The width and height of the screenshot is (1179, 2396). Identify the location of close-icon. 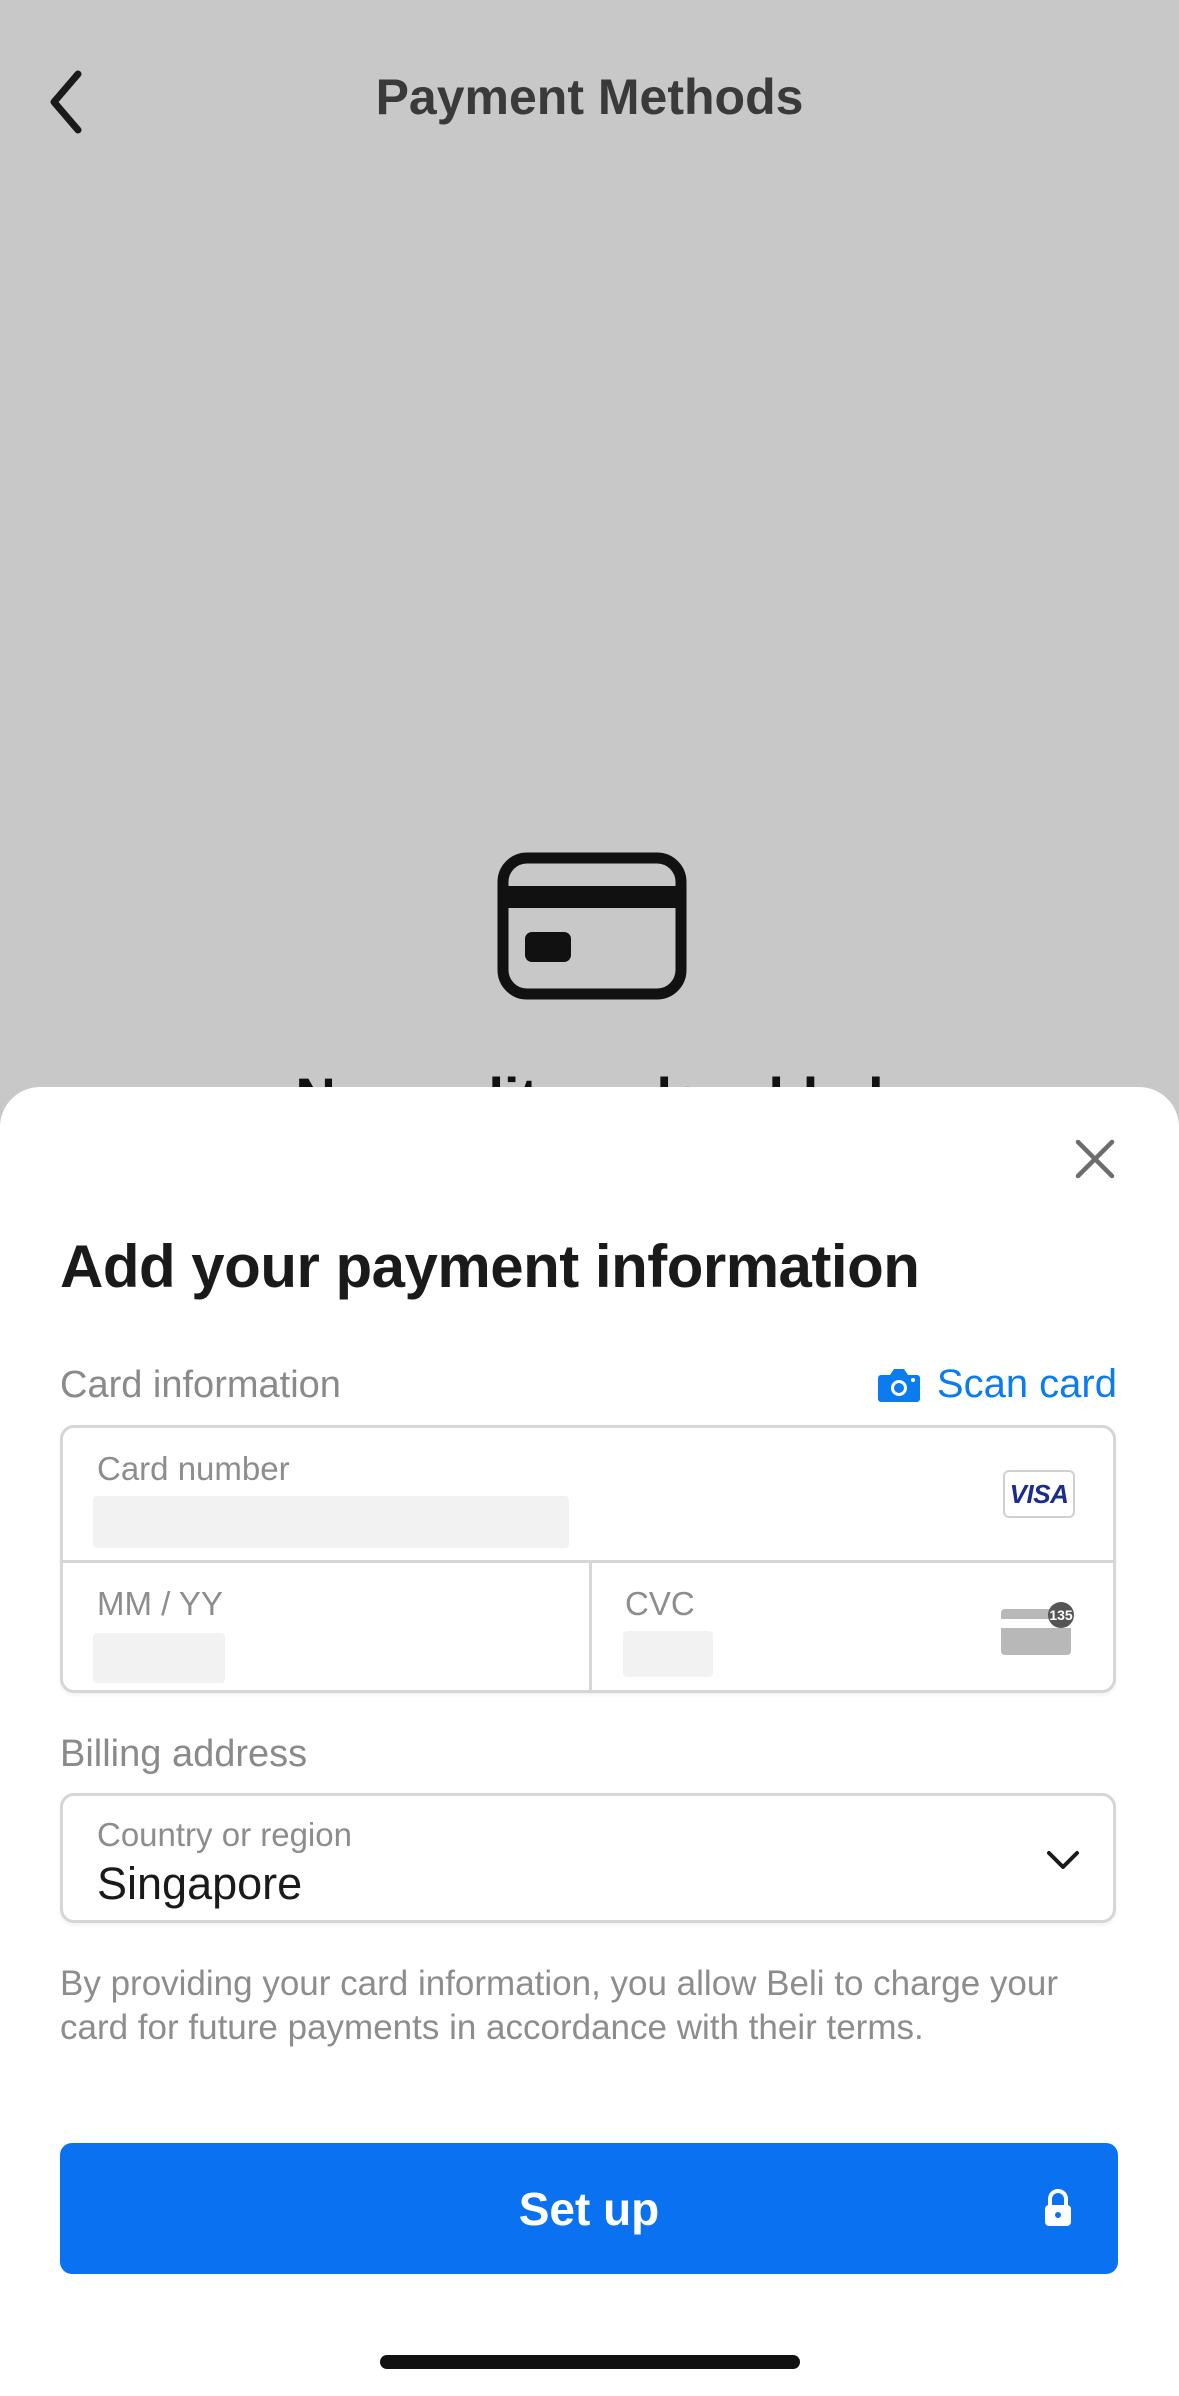
(1095, 1159).